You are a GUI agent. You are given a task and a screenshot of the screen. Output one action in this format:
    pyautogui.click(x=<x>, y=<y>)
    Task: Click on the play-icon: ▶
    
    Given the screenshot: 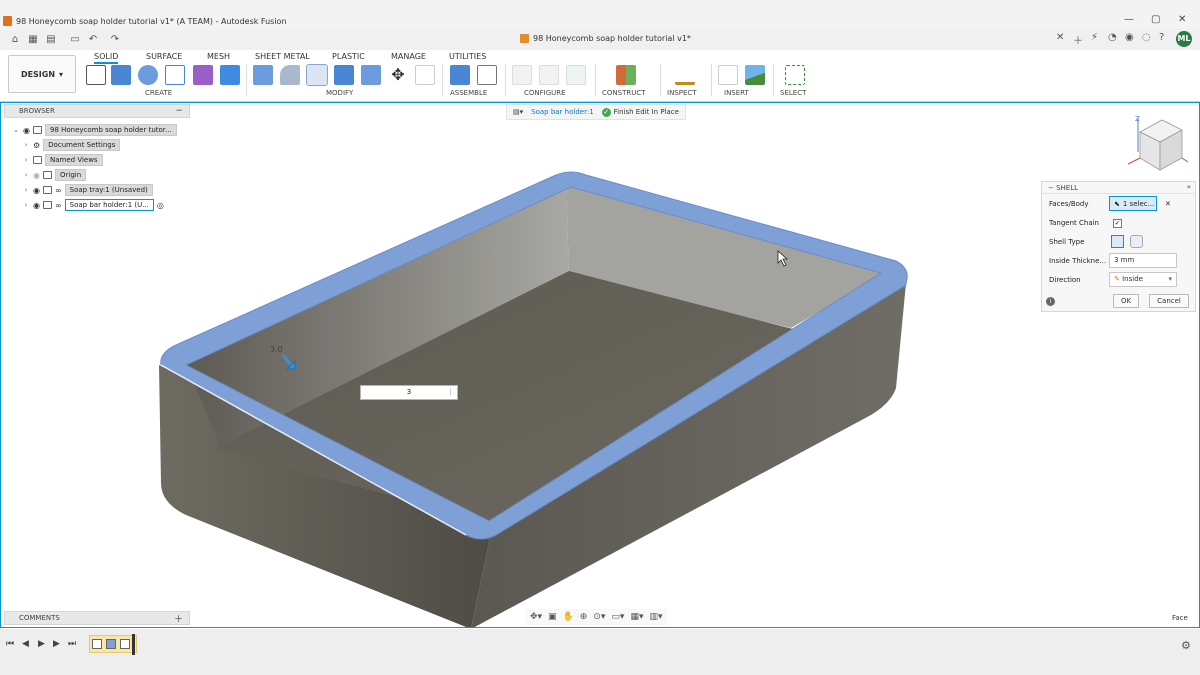 What is the action you would take?
    pyautogui.click(x=41, y=644)
    